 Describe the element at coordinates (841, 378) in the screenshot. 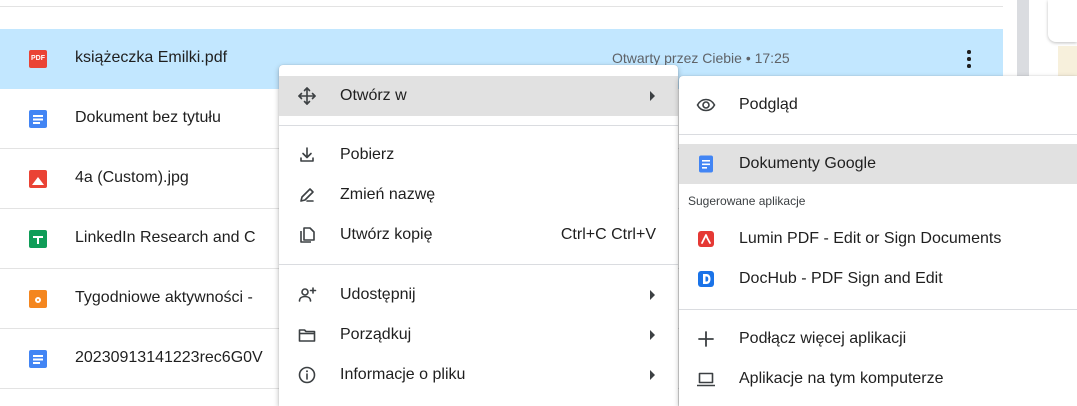

I see `menu-item-label: Aplikacje na tym komputerze` at that location.